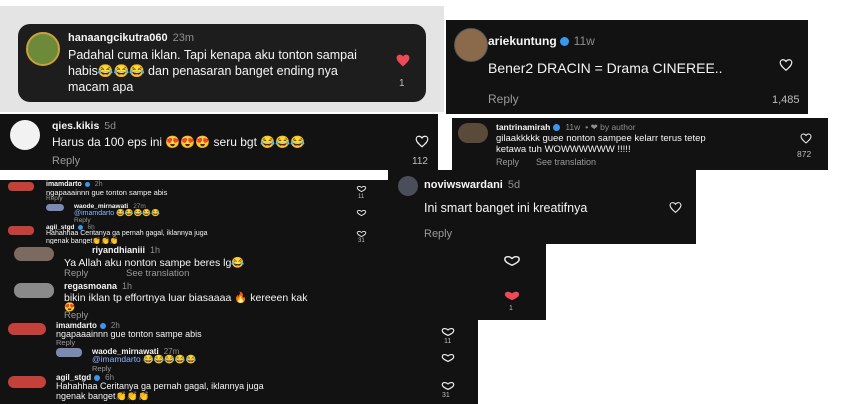 This screenshot has width=841, height=404. Describe the element at coordinates (563, 149) in the screenshot. I see `comment-text-line-2: ketawa tuh WOWWWWWW !!!!!` at that location.